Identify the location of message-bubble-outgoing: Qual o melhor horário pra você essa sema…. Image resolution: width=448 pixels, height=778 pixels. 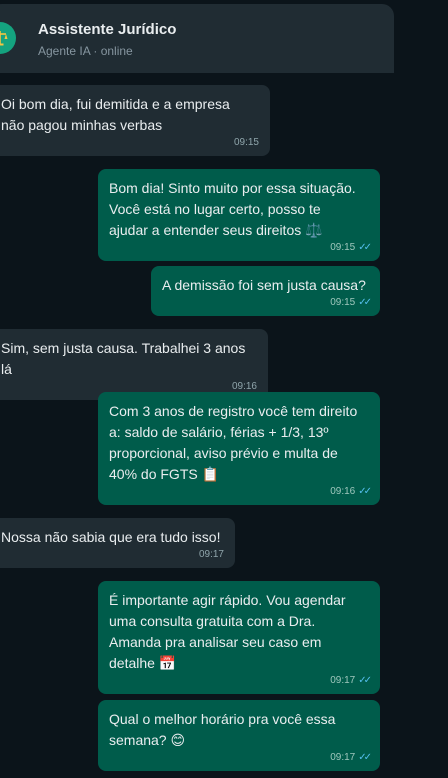
(239, 735).